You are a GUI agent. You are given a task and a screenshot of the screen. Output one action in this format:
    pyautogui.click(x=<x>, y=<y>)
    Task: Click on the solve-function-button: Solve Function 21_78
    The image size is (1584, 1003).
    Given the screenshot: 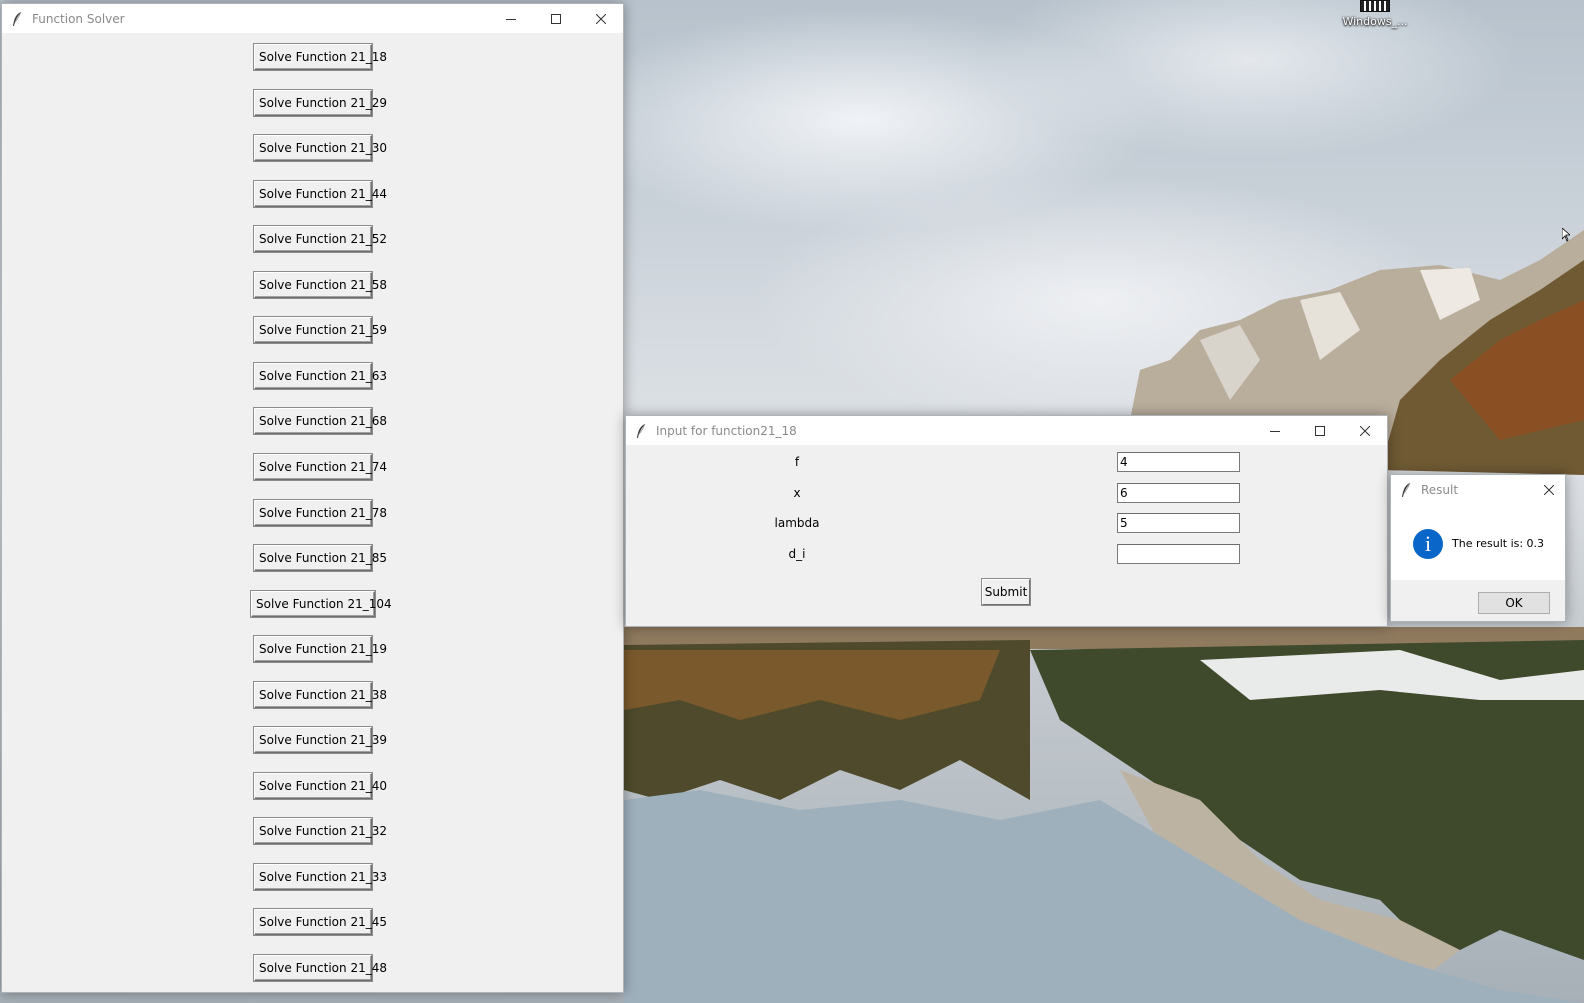 What is the action you would take?
    pyautogui.click(x=320, y=512)
    